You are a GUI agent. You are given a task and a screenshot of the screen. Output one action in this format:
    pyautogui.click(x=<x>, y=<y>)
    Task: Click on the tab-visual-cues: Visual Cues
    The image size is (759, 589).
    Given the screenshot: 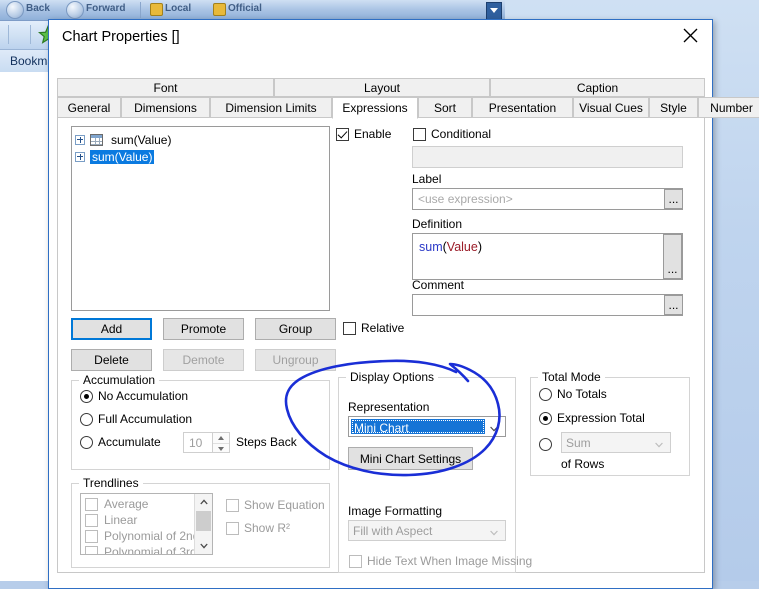 What is the action you would take?
    pyautogui.click(x=611, y=107)
    